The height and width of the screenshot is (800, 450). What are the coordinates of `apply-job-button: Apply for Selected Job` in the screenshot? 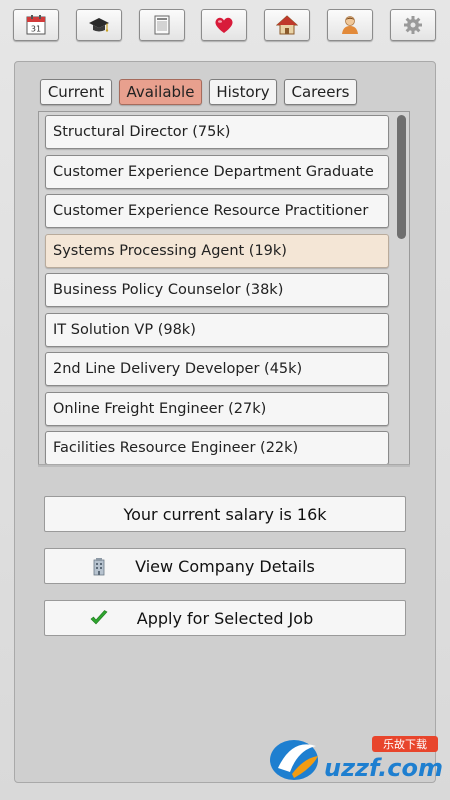 It's located at (225, 618).